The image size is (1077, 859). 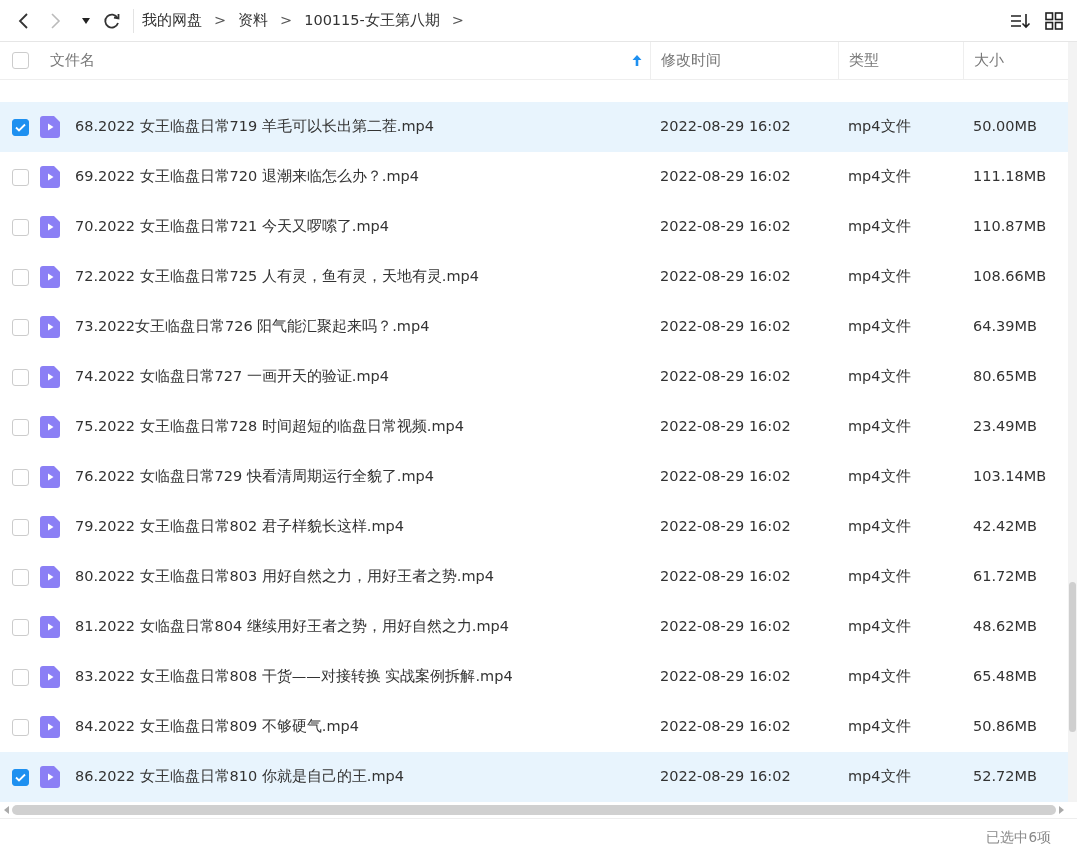 I want to click on file-name: 80.2022 女王临盘日常803 用好自然之力，用好王者之势.mp4, so click(x=285, y=577).